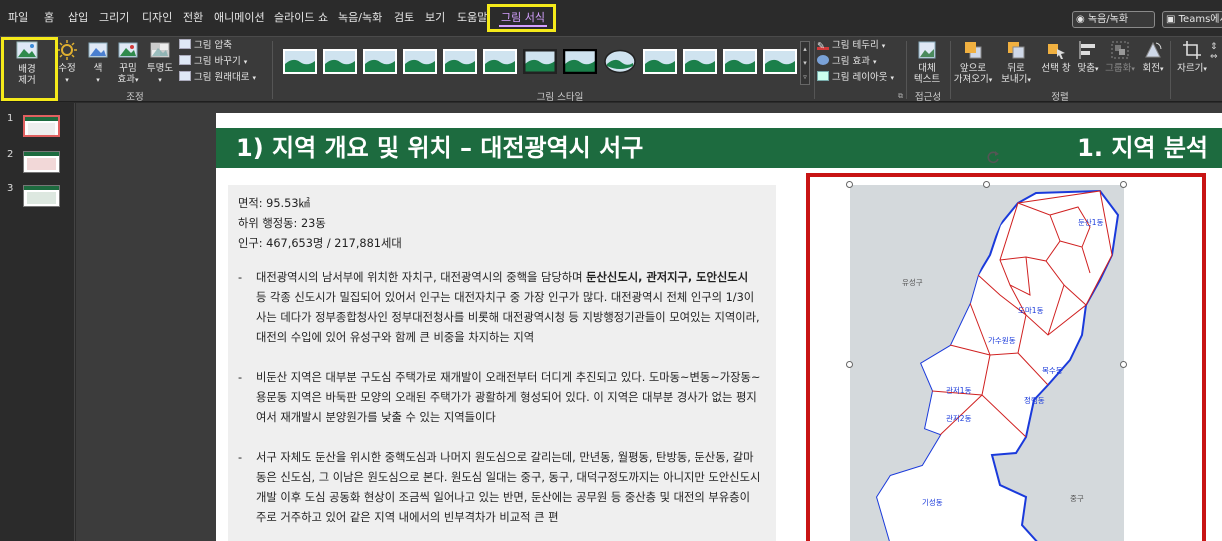 This screenshot has height=541, width=1222. I want to click on resize-handle-top-right, so click(1123, 184).